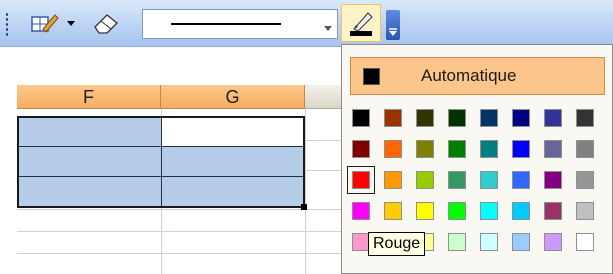 The width and height of the screenshot is (613, 274). What do you see at coordinates (226, 24) in the screenshot?
I see `line-style-sample` at bounding box center [226, 24].